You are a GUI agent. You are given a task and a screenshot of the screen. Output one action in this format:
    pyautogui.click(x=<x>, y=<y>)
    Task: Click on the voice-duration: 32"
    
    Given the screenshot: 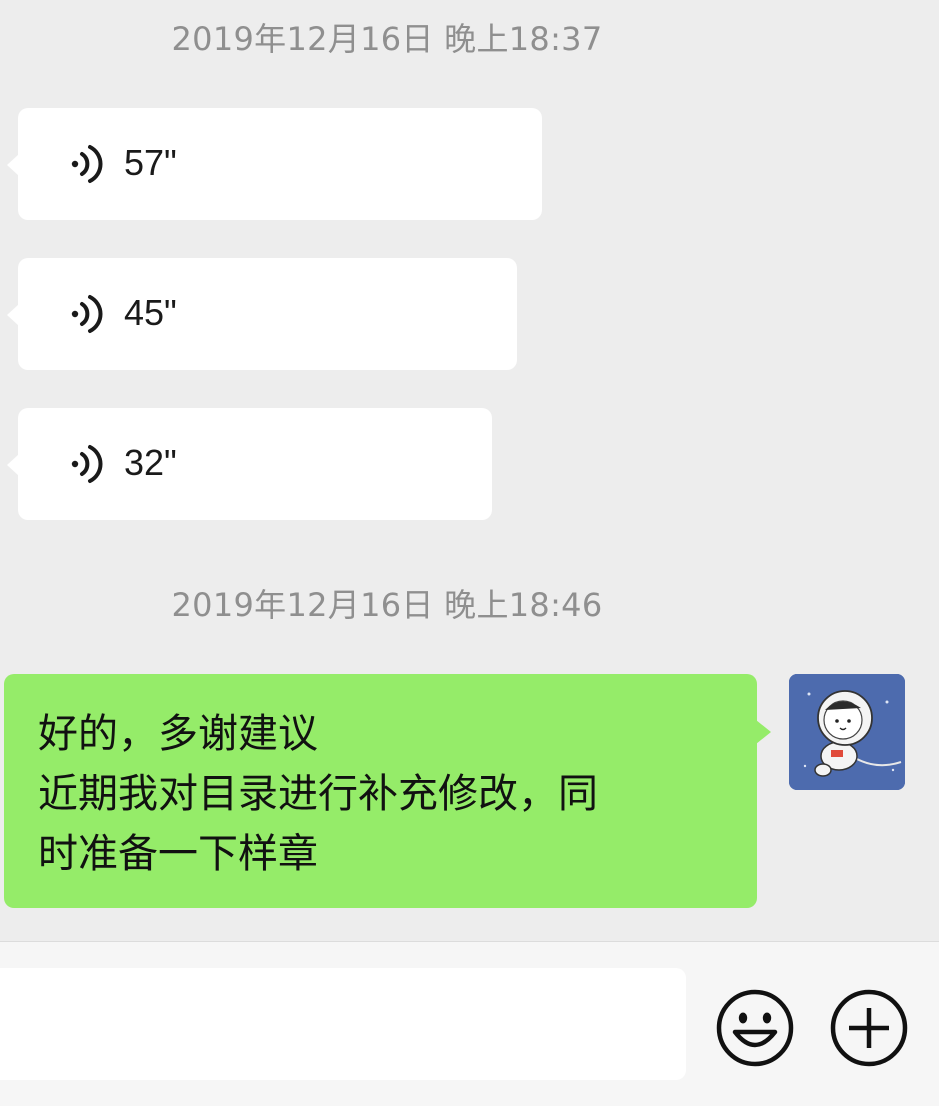 What is the action you would take?
    pyautogui.click(x=150, y=462)
    